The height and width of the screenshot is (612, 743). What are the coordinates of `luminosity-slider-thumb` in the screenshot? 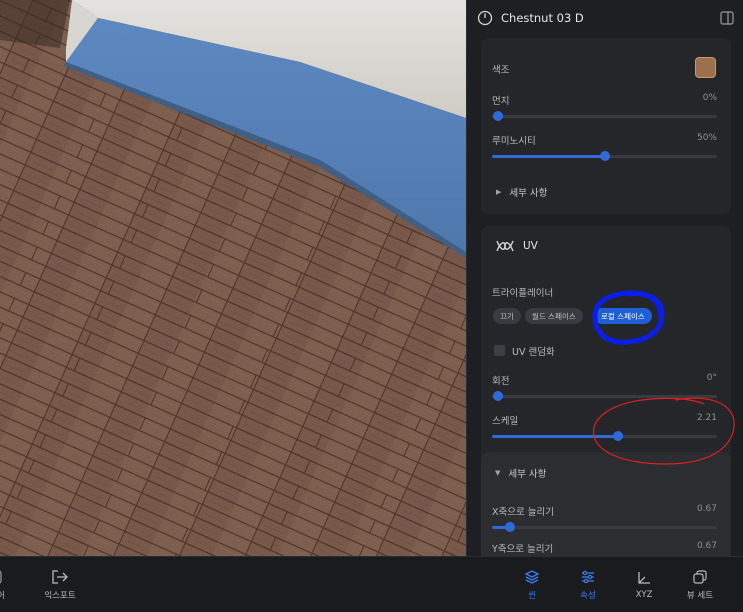 It's located at (604, 156).